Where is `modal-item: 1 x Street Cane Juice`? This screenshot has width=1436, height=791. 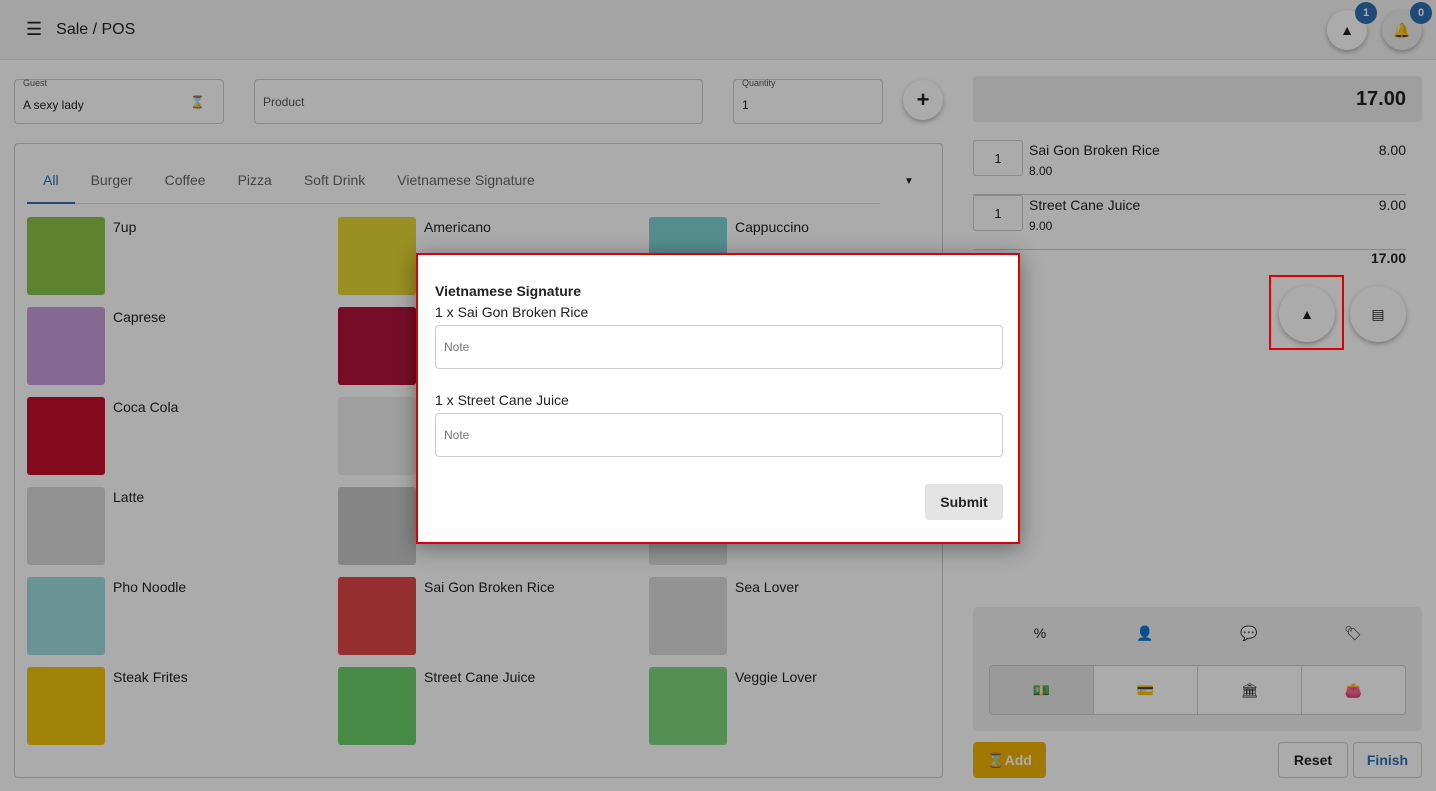 modal-item: 1 x Street Cane Juice is located at coordinates (502, 400).